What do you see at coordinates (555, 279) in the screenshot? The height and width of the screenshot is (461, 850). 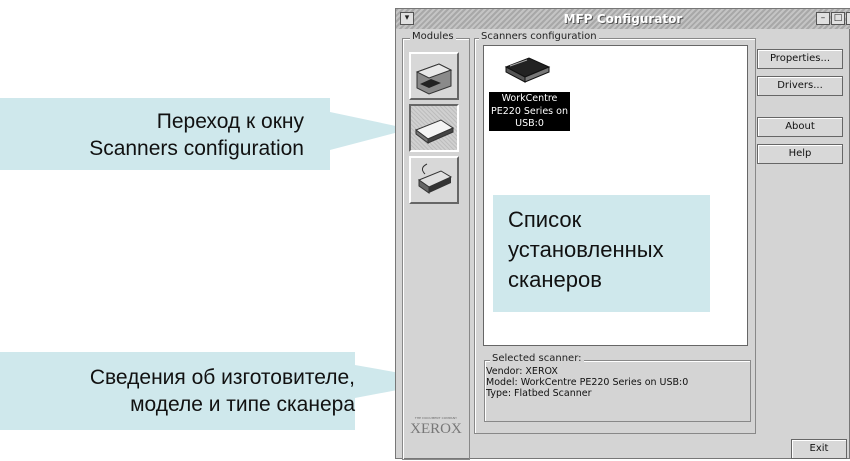 I see `callout-line: сканеров` at bounding box center [555, 279].